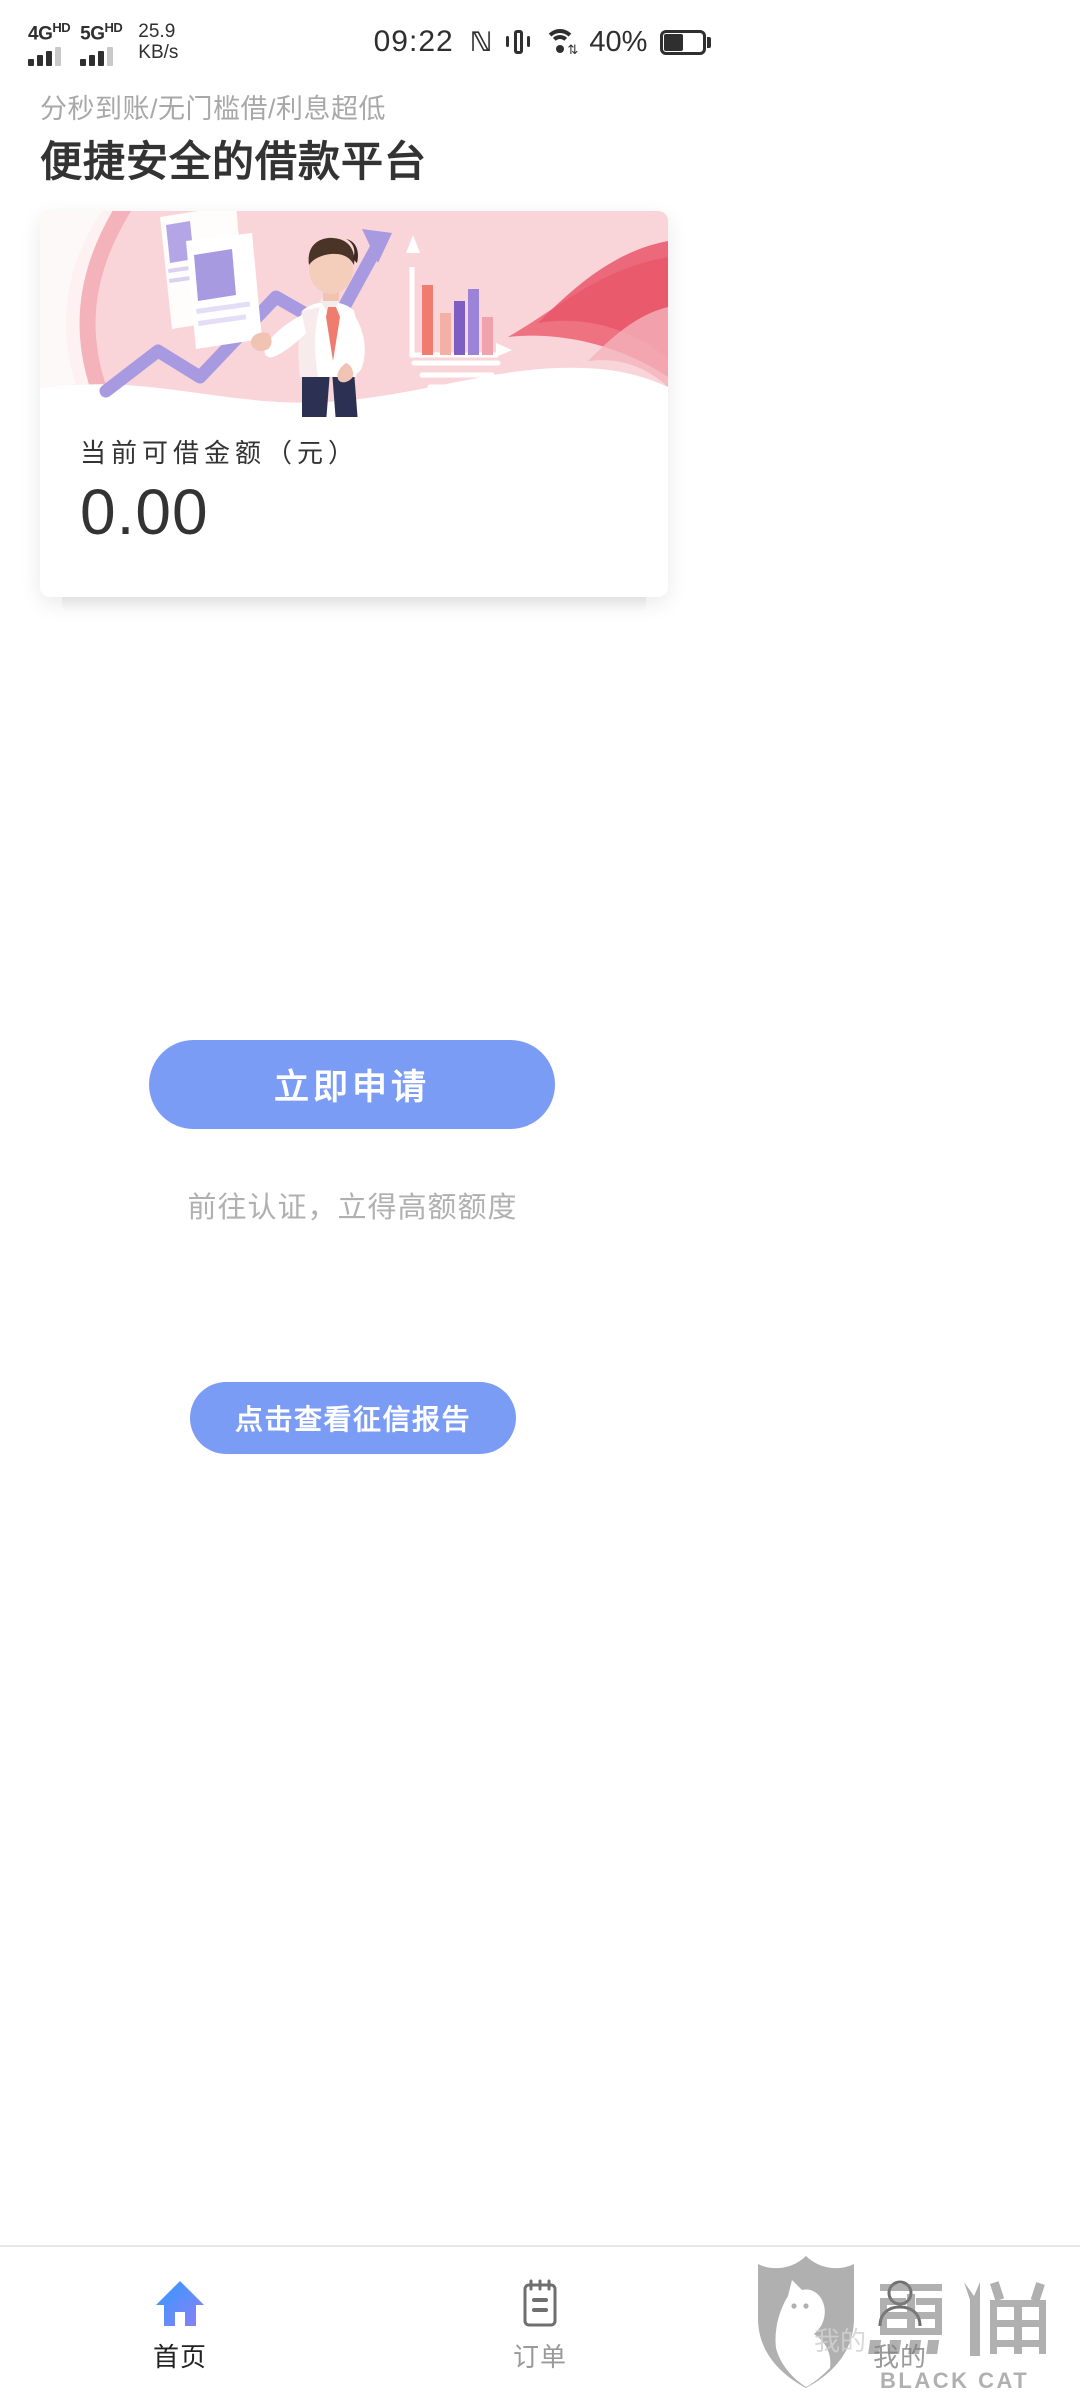 The width and height of the screenshot is (1080, 2400). What do you see at coordinates (101, 32) in the screenshot?
I see `sim2-network-label: 5GHD` at bounding box center [101, 32].